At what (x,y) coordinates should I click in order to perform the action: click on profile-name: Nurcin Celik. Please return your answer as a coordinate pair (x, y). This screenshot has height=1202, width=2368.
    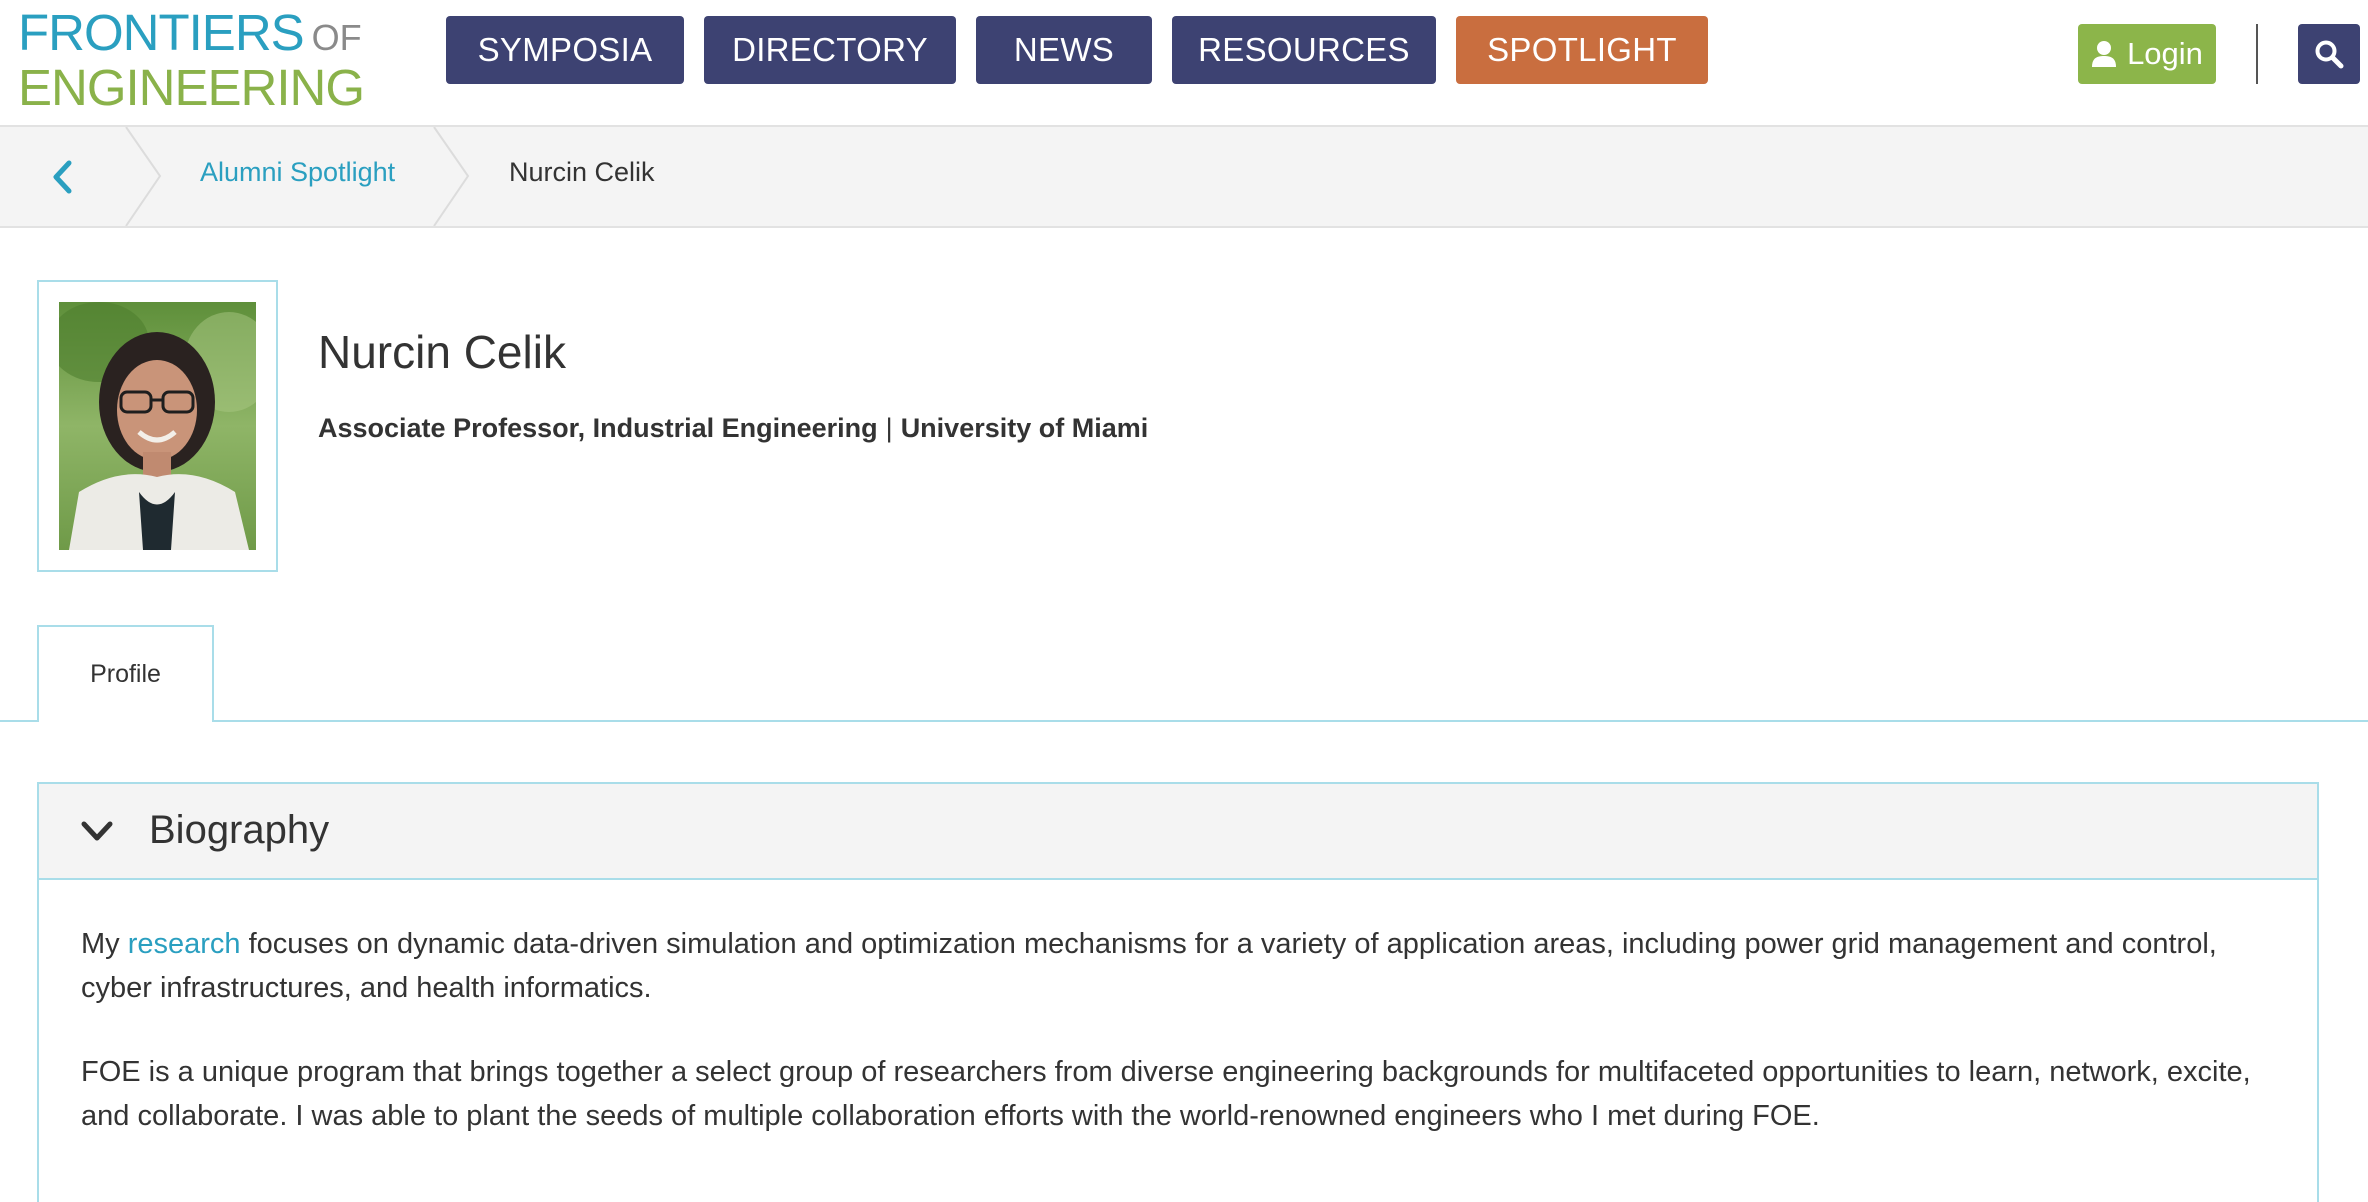
    Looking at the image, I should click on (442, 352).